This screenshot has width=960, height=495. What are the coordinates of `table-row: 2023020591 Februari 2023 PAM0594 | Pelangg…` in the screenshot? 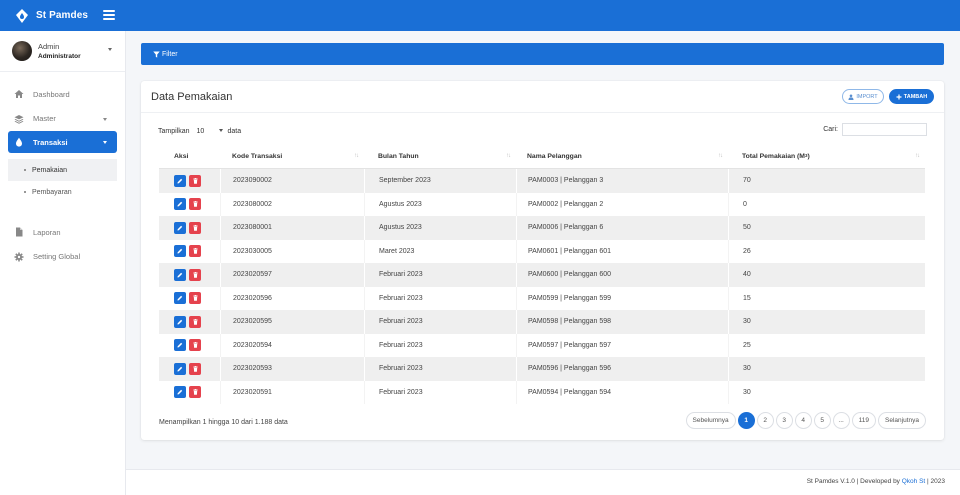 It's located at (542, 392).